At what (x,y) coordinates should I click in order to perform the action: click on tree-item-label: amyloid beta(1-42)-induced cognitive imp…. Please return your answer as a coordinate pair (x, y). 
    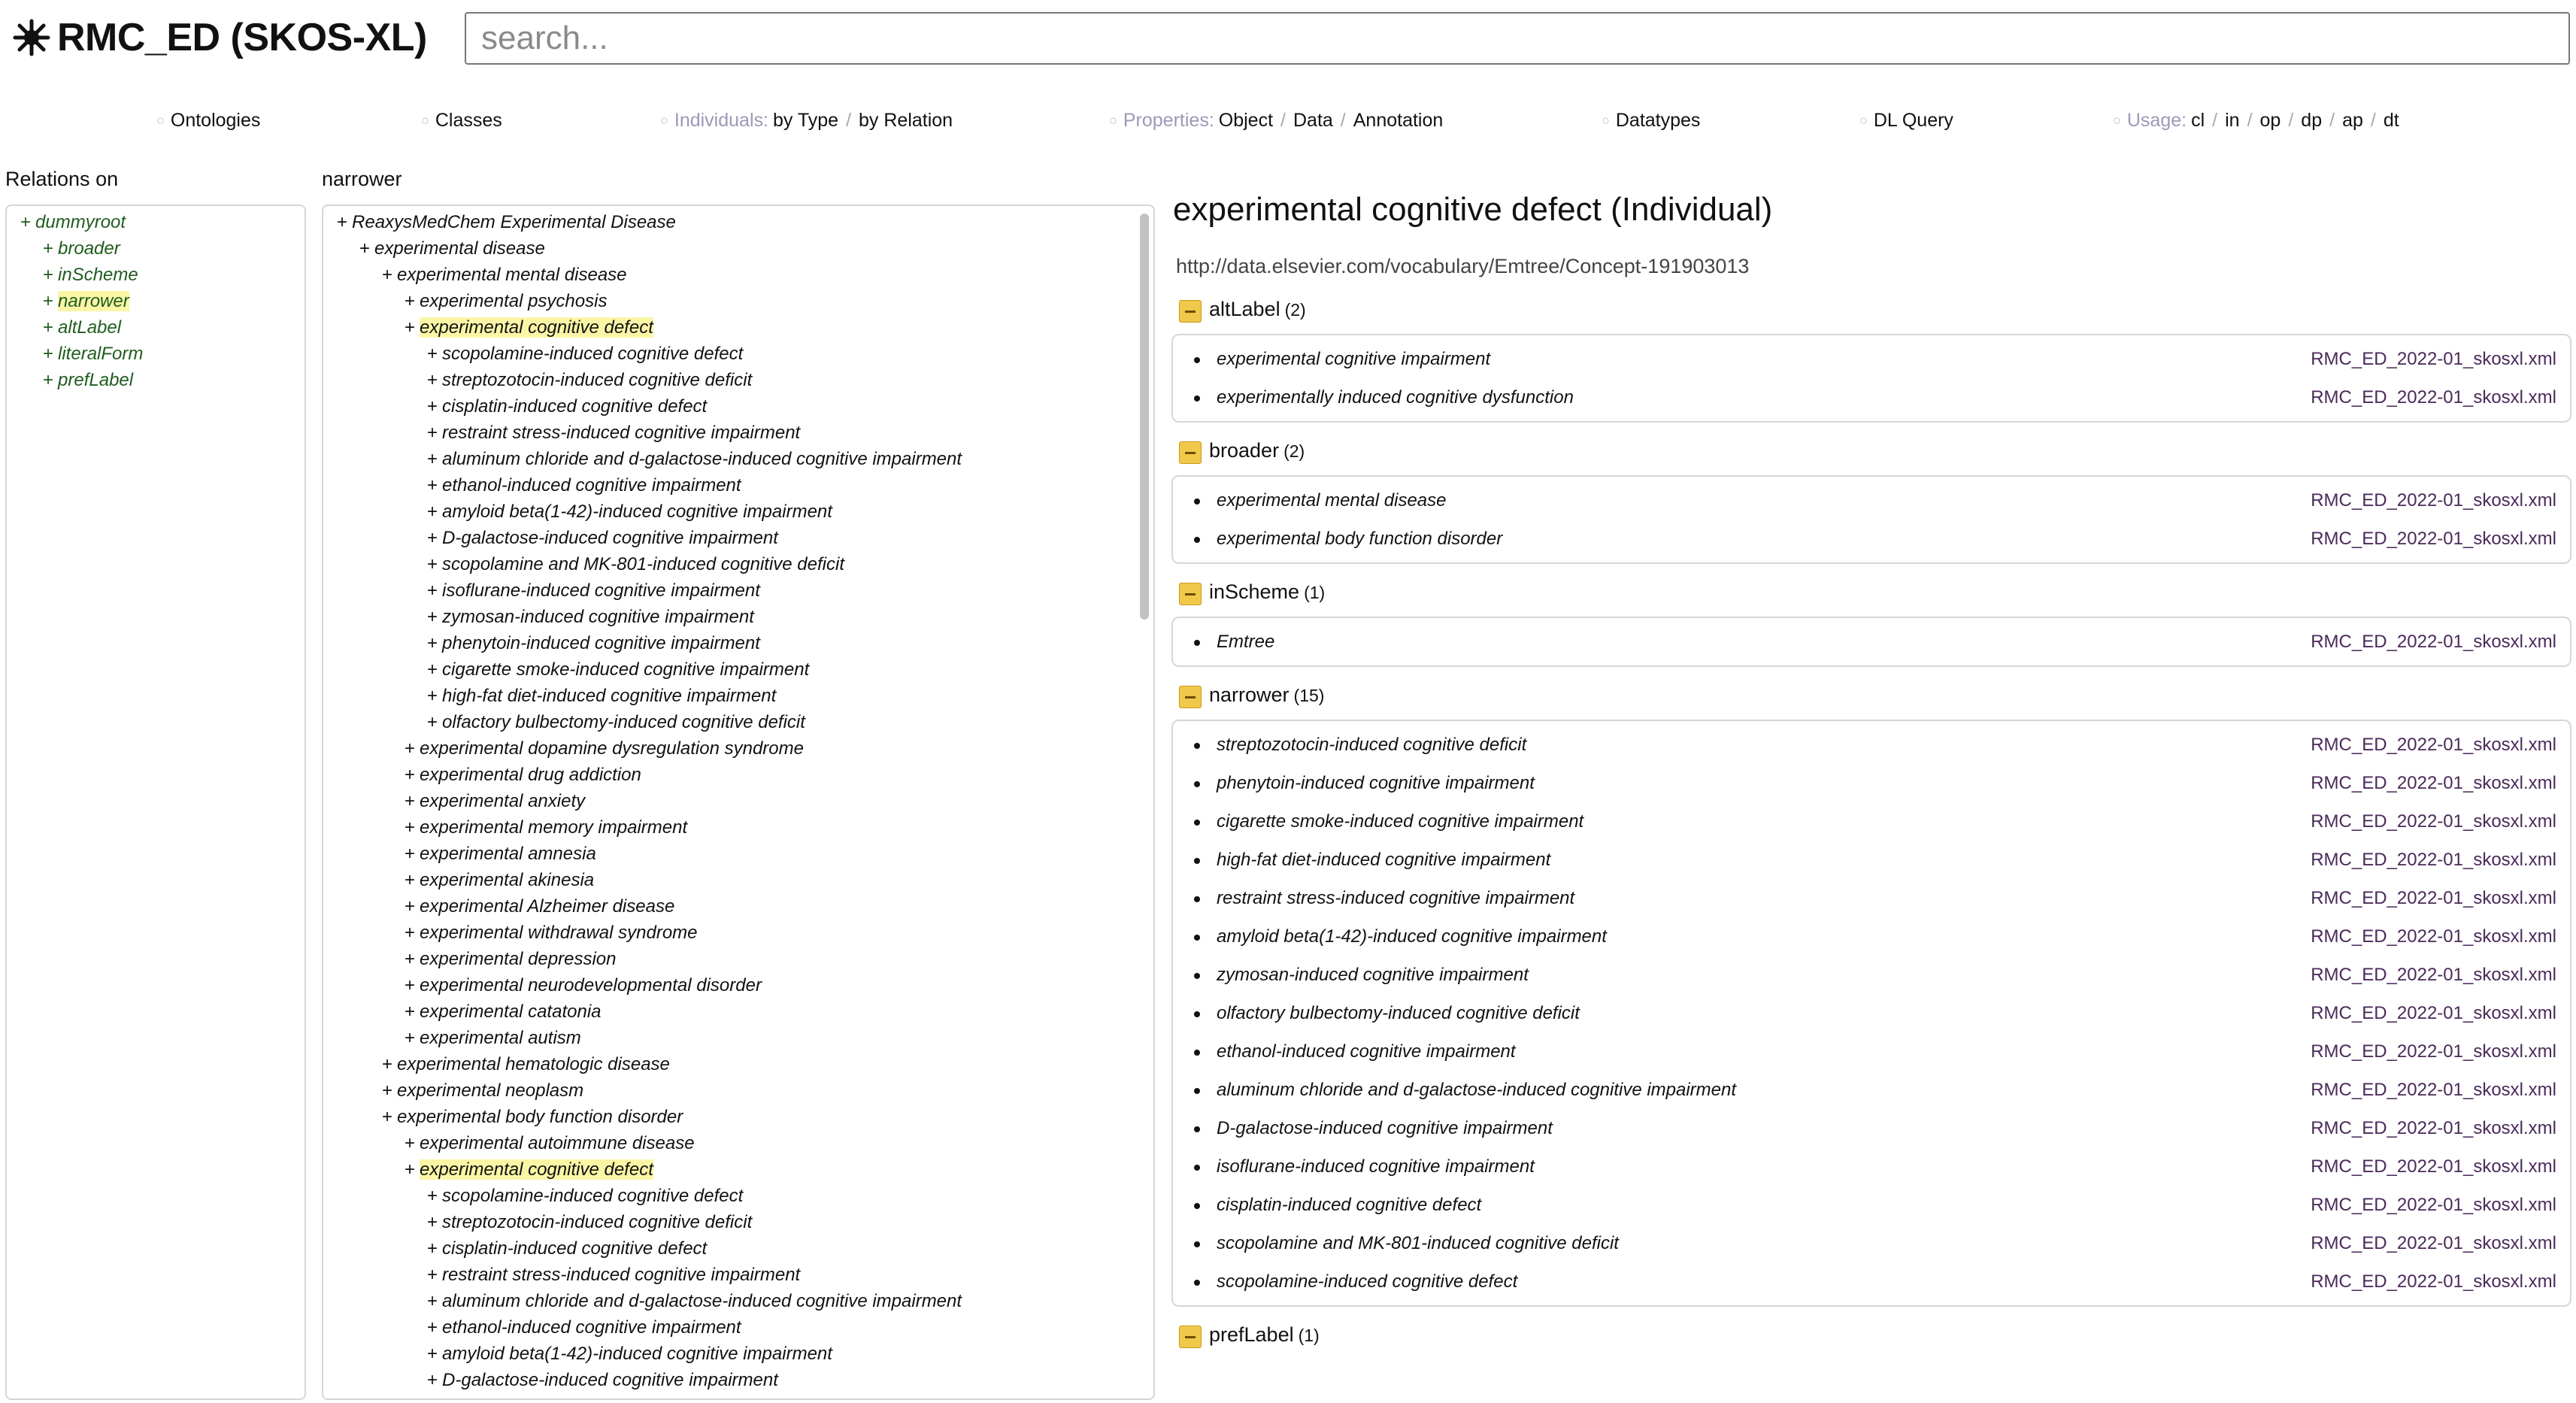
    Looking at the image, I should click on (637, 512).